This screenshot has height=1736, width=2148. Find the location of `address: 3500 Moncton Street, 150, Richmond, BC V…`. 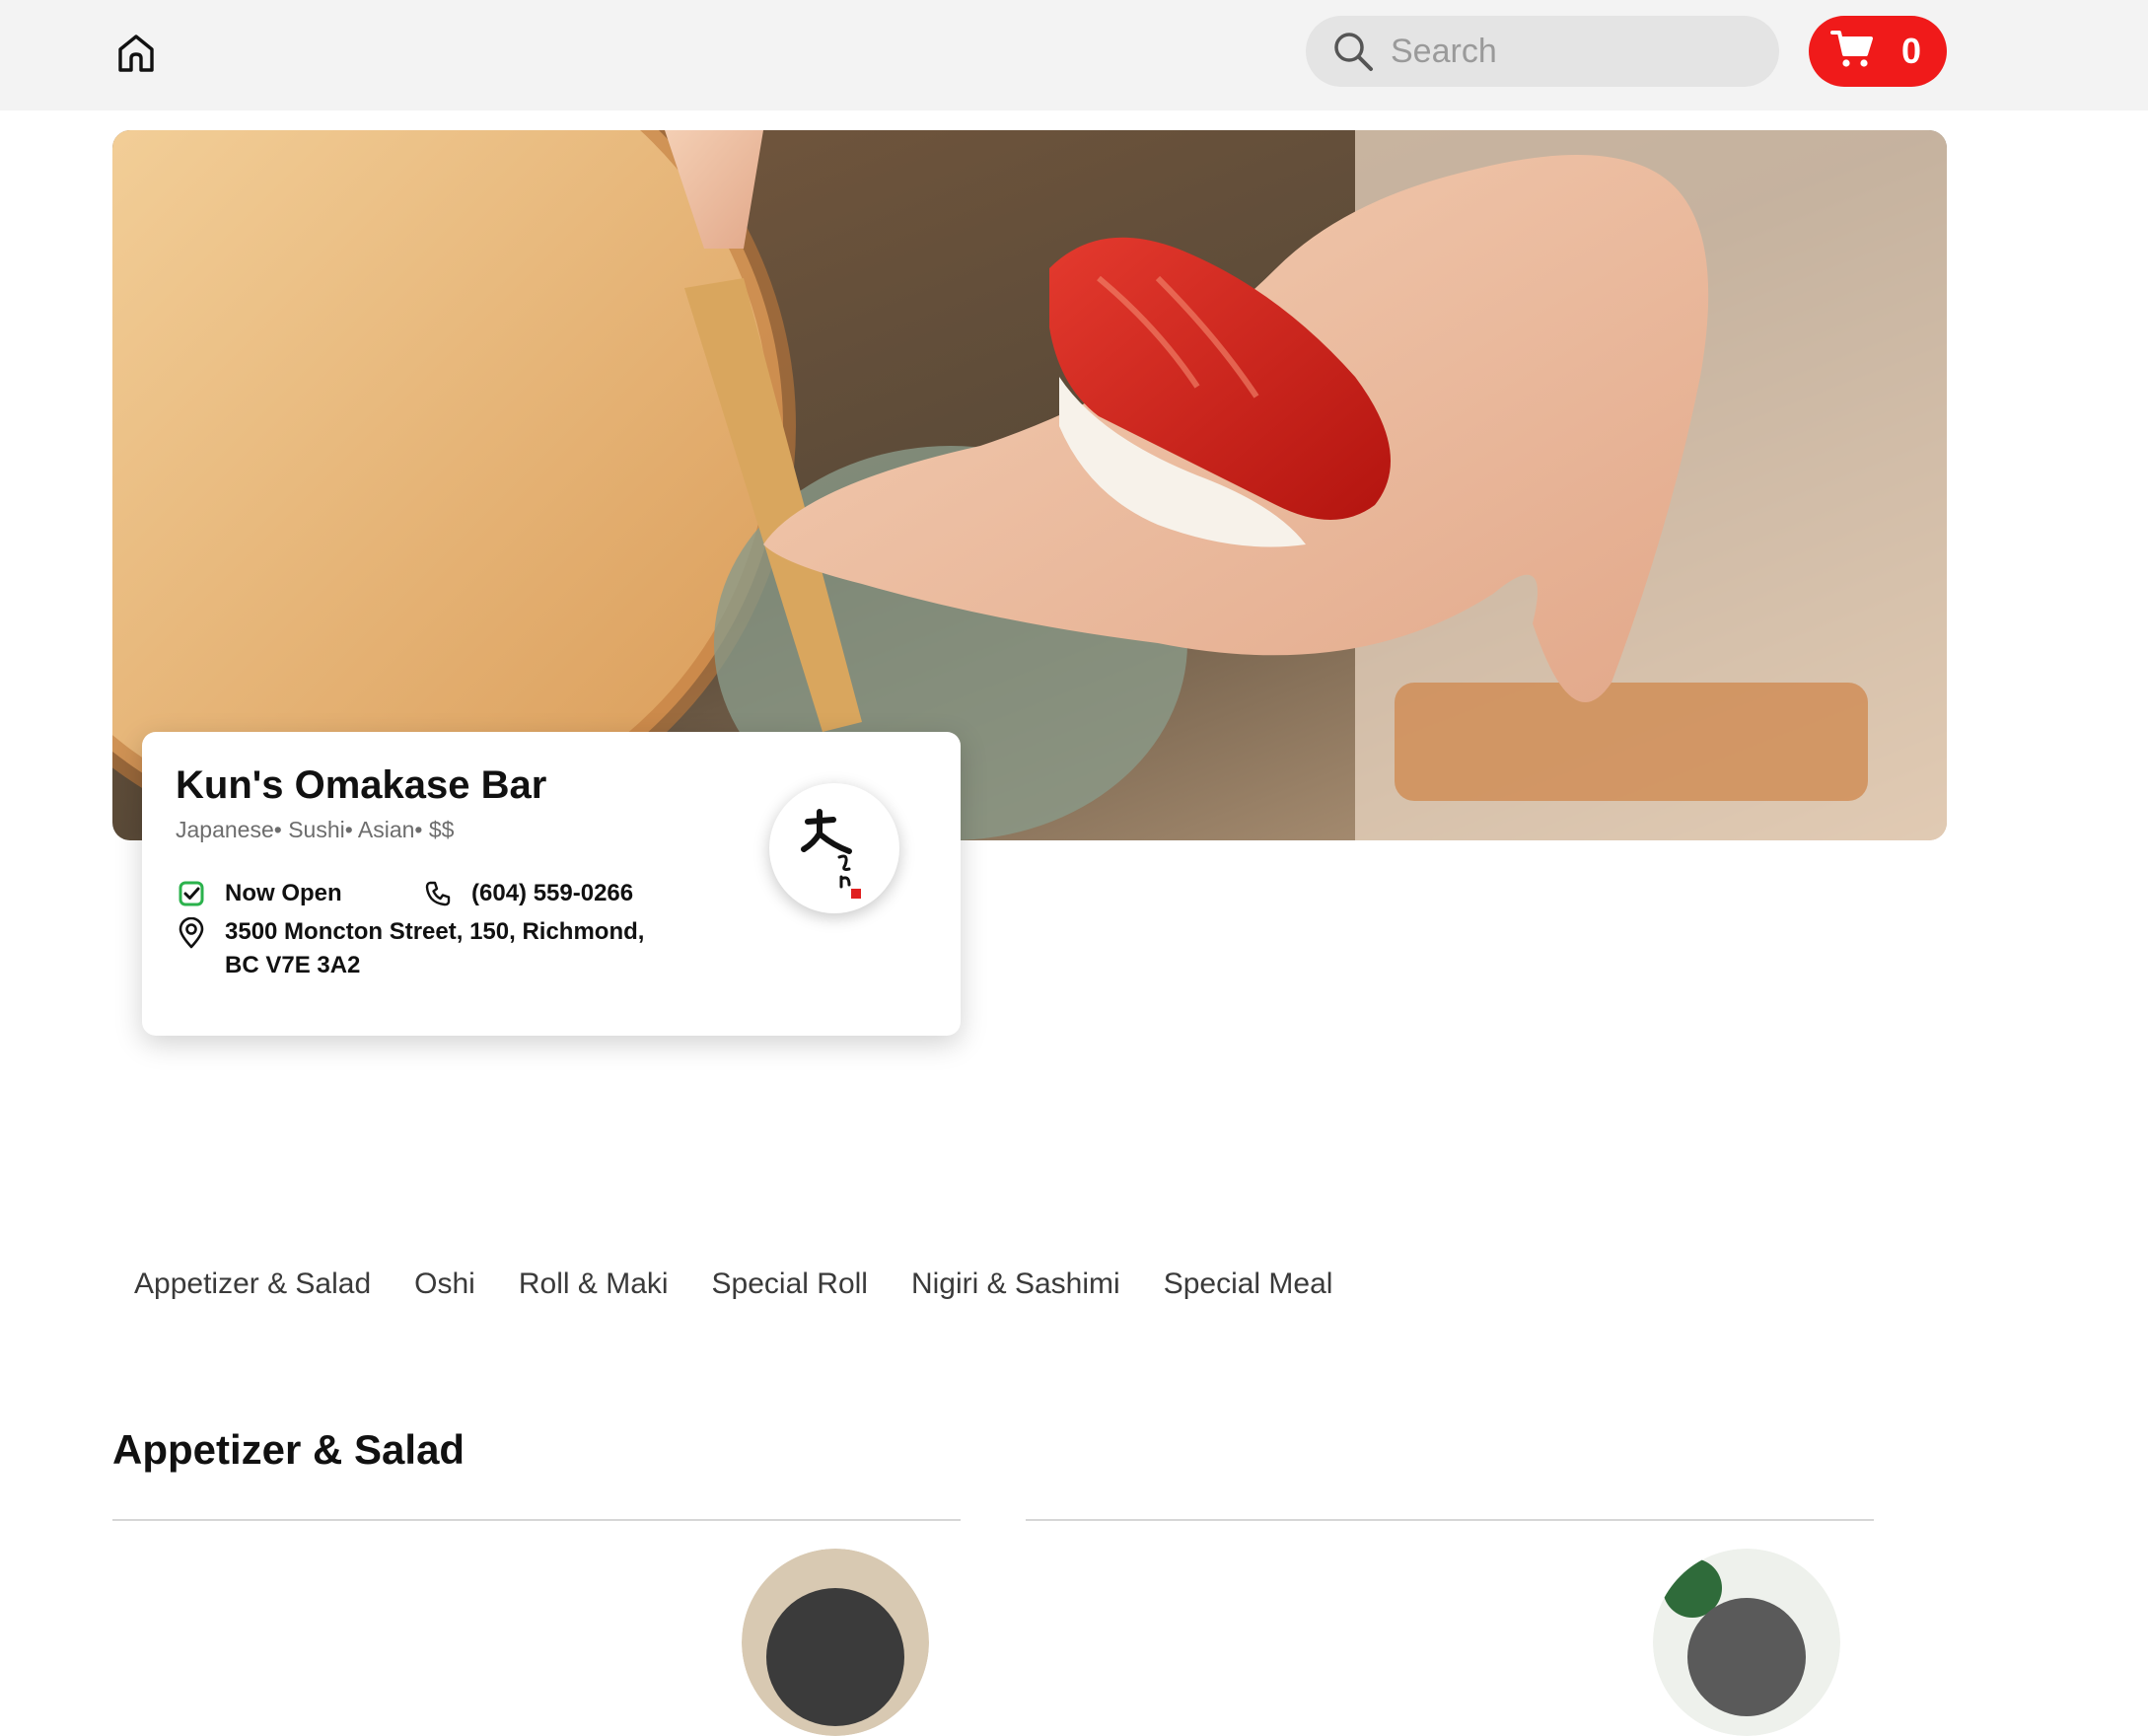

address: 3500 Moncton Street, 150, Richmond, BC V… is located at coordinates (422, 950).